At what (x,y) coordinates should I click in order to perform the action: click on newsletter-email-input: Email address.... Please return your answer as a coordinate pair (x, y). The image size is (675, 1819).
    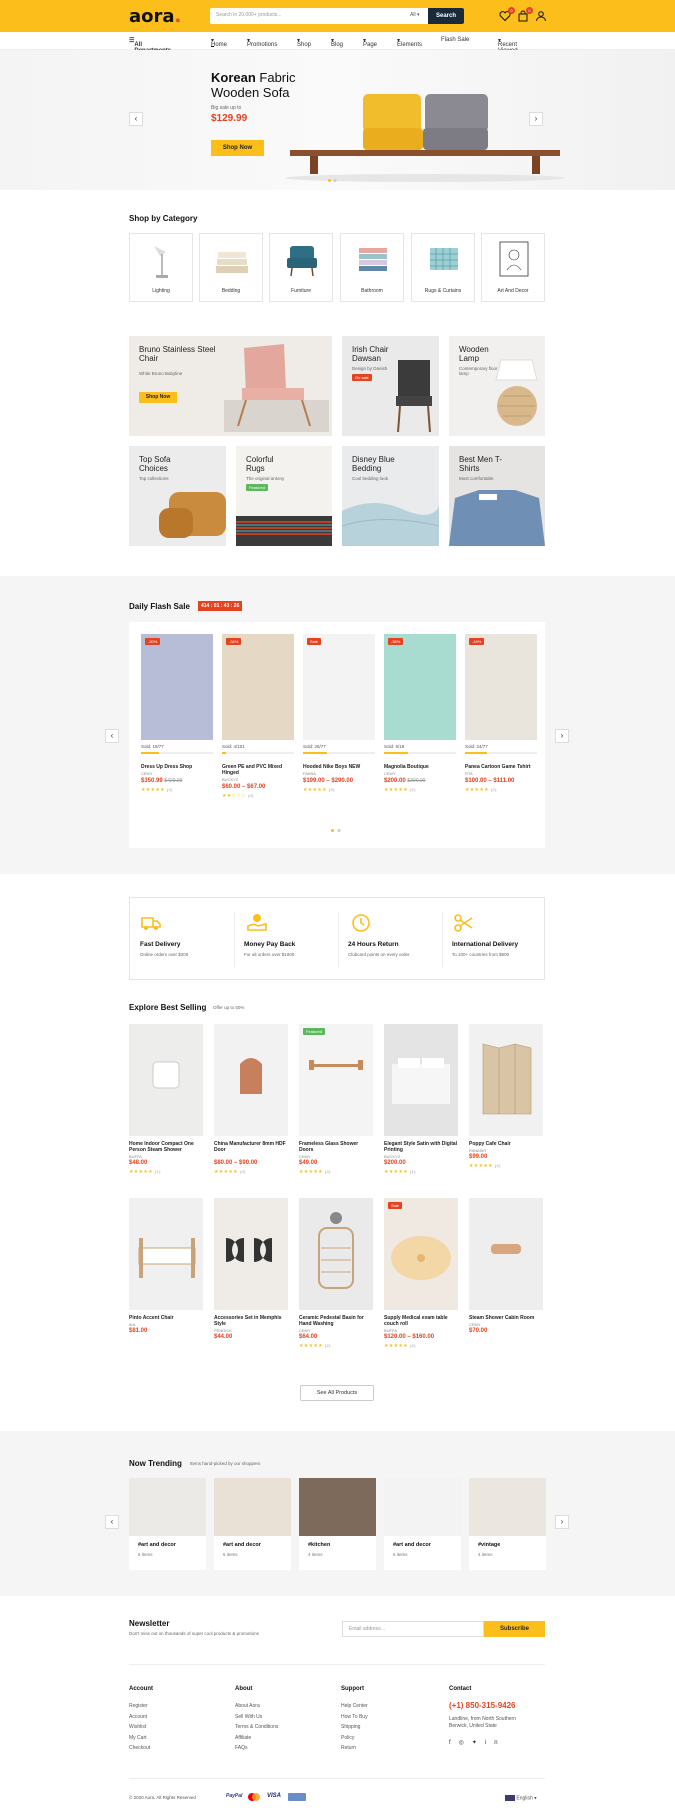
    Looking at the image, I should click on (413, 1629).